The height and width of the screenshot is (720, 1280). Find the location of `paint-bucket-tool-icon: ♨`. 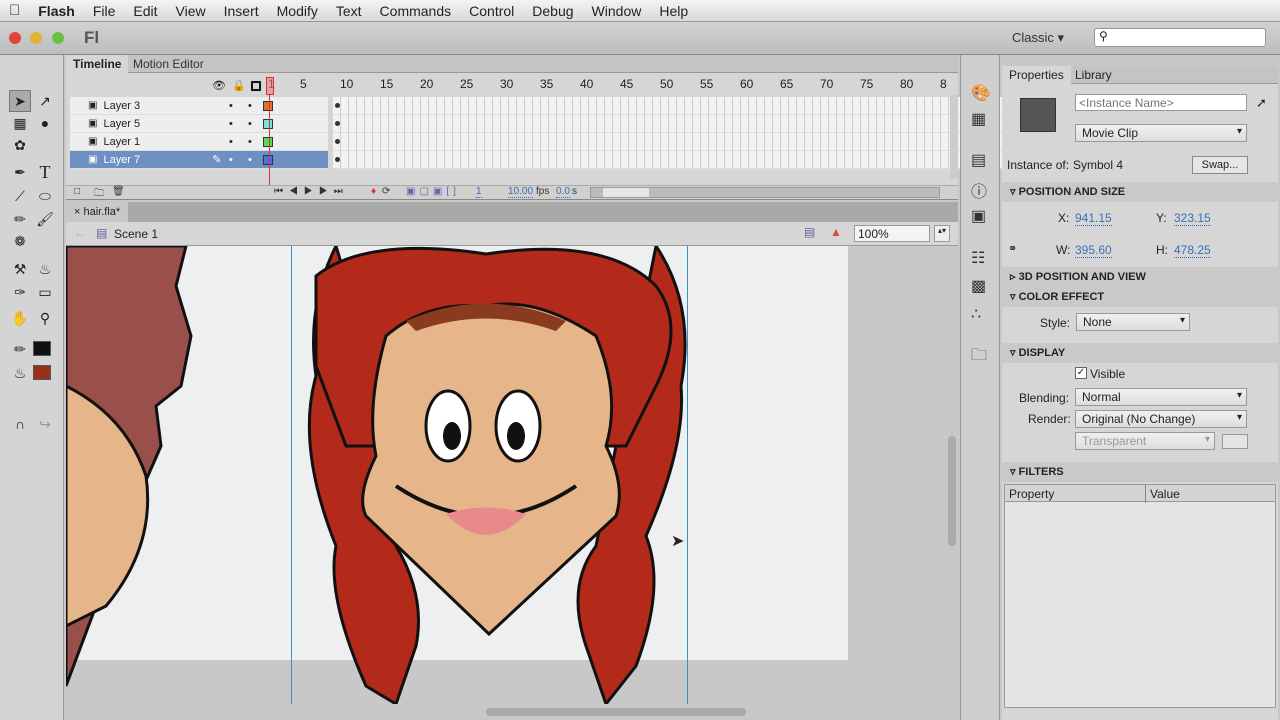

paint-bucket-tool-icon: ♨ is located at coordinates (45, 269).